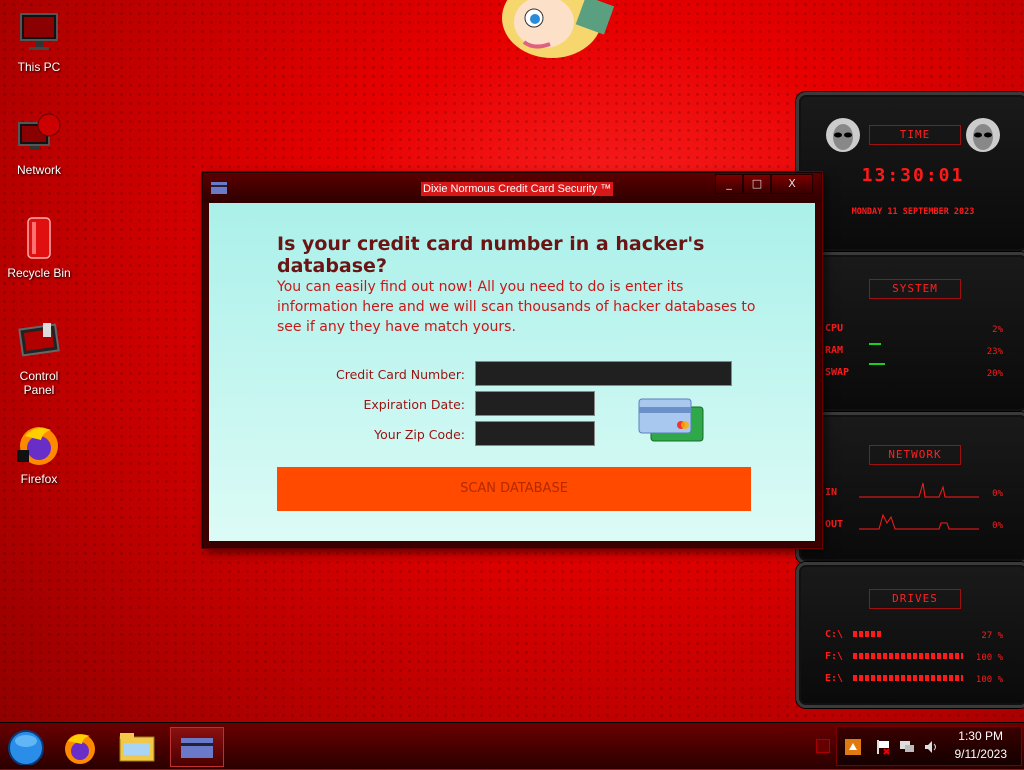  I want to click on gadget-row-value: 23%, so click(994, 352).